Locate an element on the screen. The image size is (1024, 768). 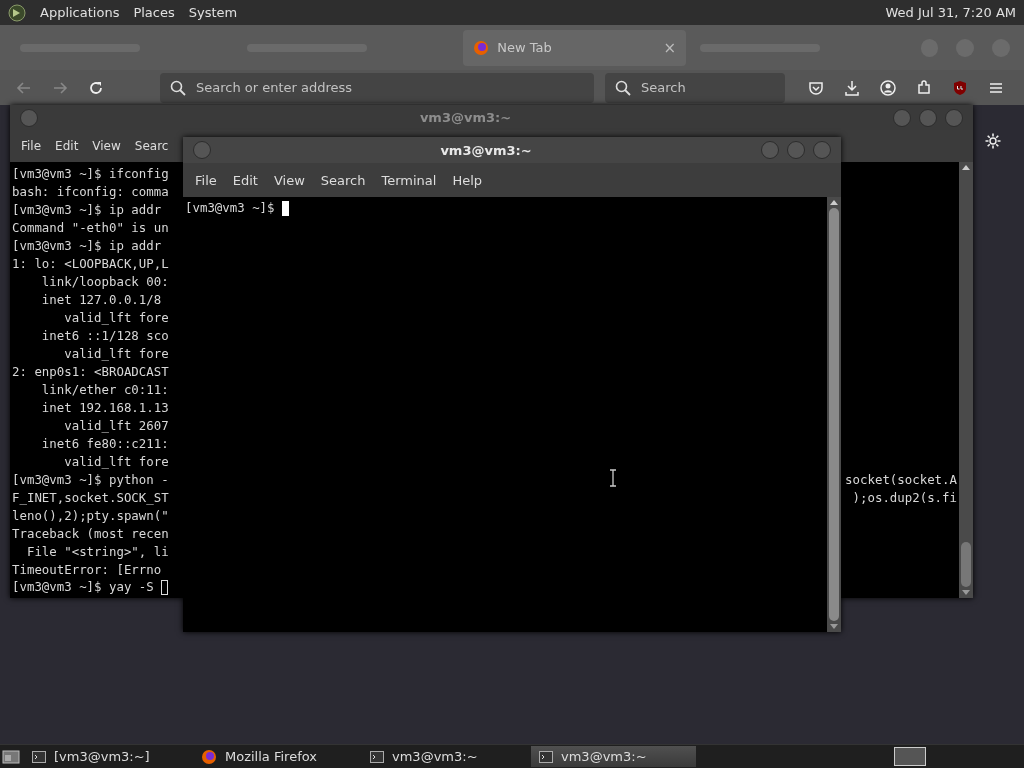
panel-menu: Places is located at coordinates (154, 12).